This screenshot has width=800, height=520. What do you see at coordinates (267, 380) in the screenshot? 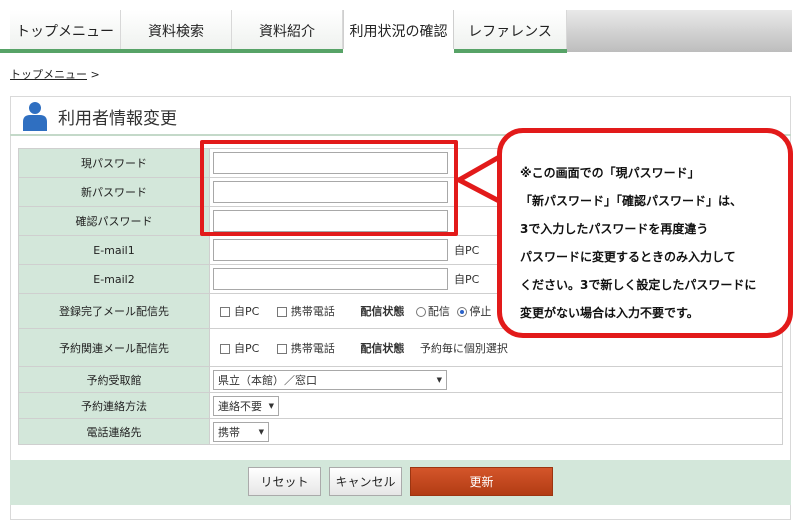
I see `pickup-library-value: 県立（本館）／窓口` at bounding box center [267, 380].